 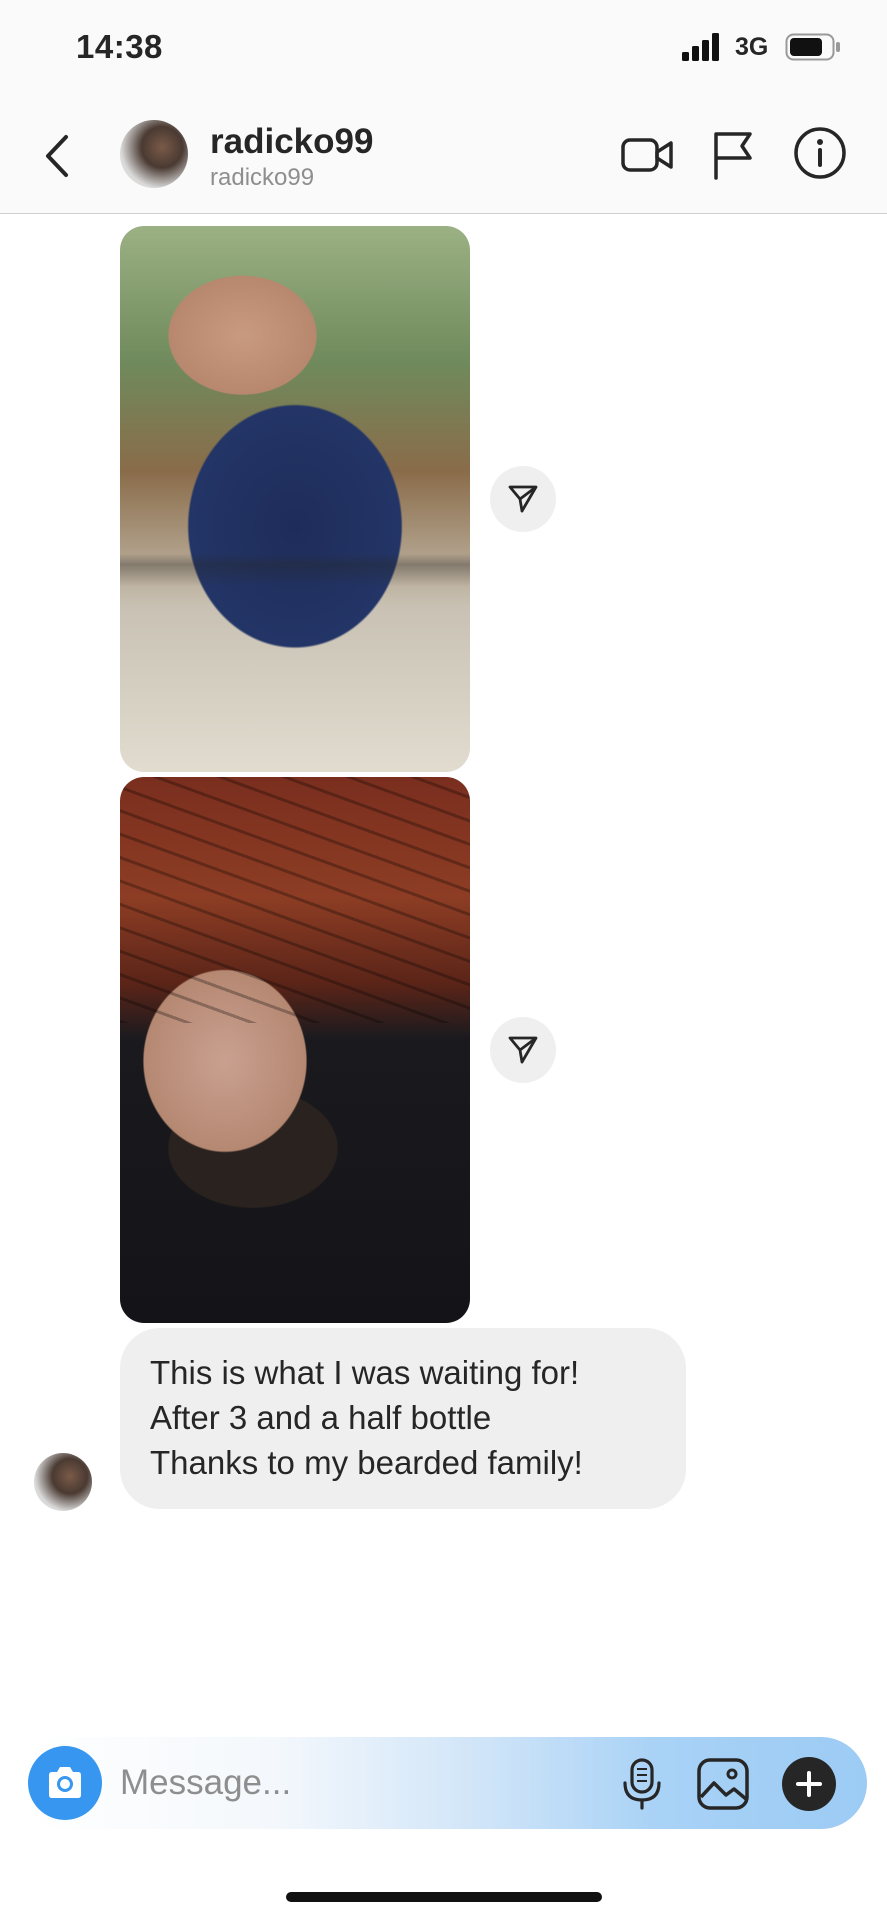 What do you see at coordinates (262, 177) in the screenshot?
I see `chat-handle: radicko99` at bounding box center [262, 177].